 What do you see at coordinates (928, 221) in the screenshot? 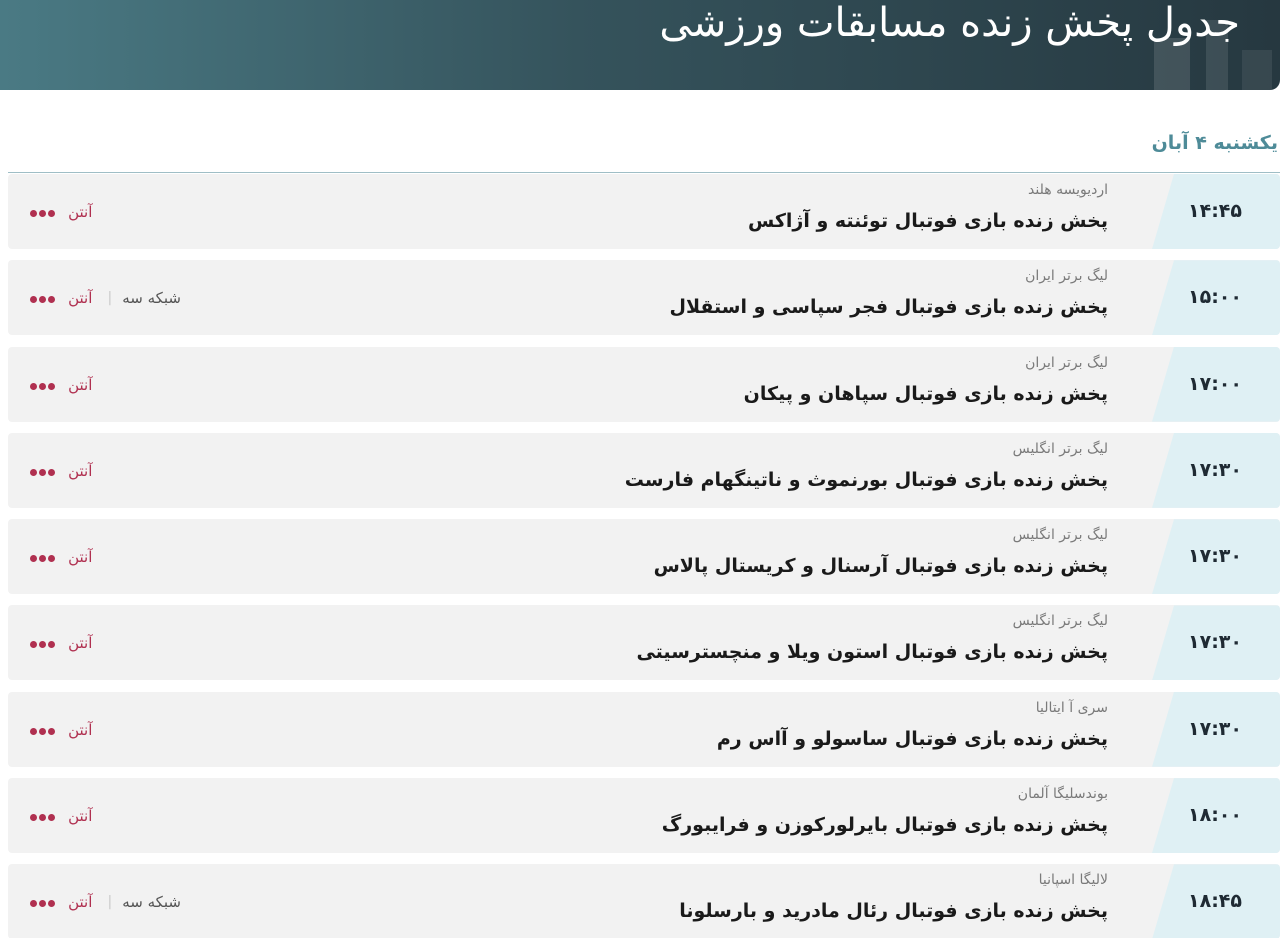
I see `match-title: پخش زنده بازی فوتبال توئنته و آژاکس` at bounding box center [928, 221].